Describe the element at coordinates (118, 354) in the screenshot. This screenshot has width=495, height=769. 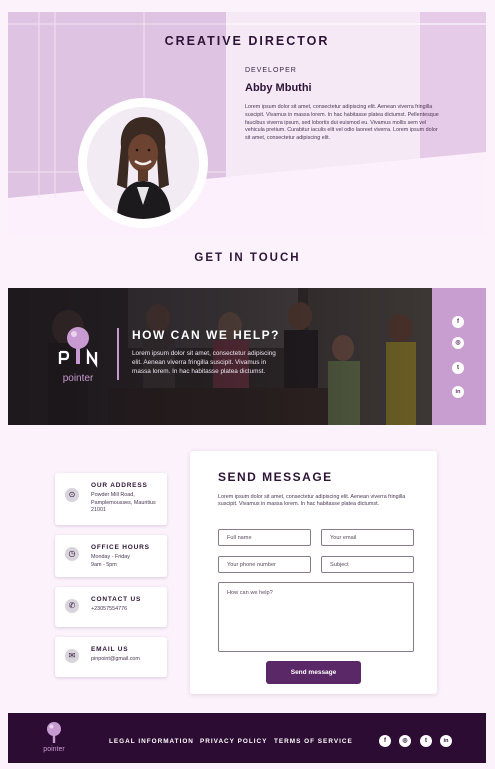
I see `banner-divider` at that location.